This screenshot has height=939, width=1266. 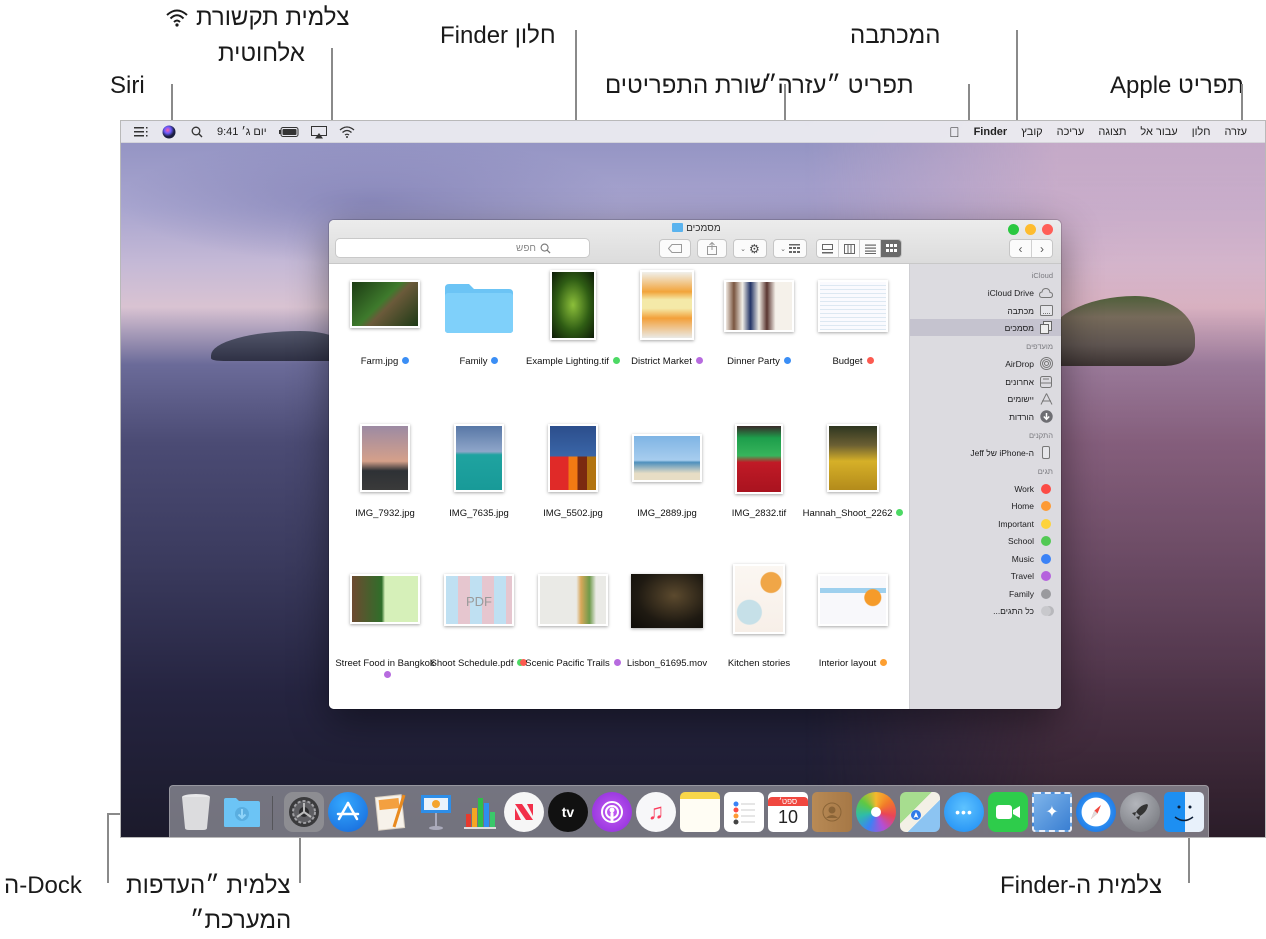 I want to click on icon-view-button, so click(x=890, y=248).